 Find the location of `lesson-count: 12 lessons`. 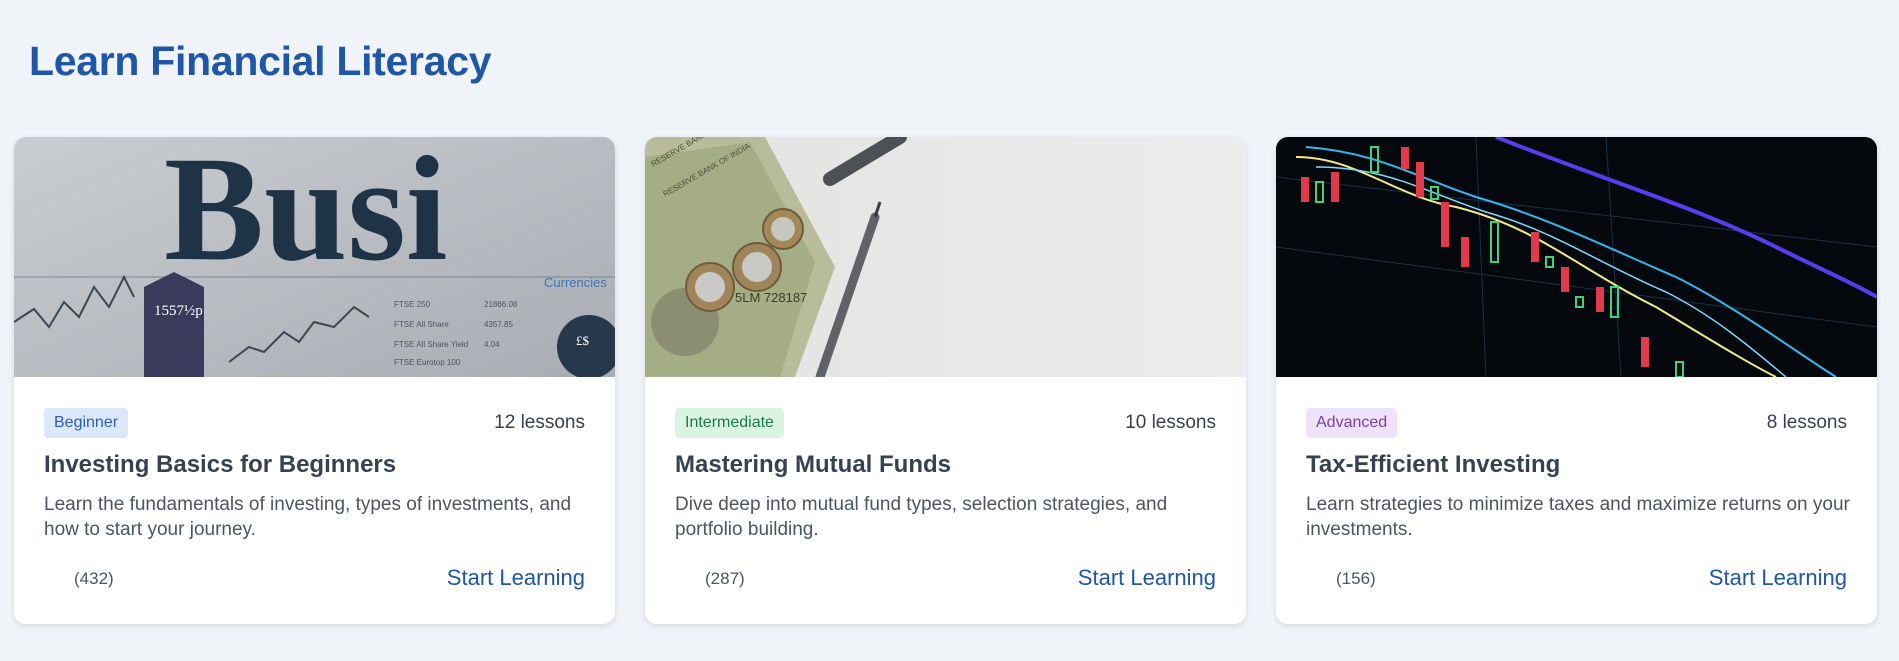

lesson-count: 12 lessons is located at coordinates (539, 422).